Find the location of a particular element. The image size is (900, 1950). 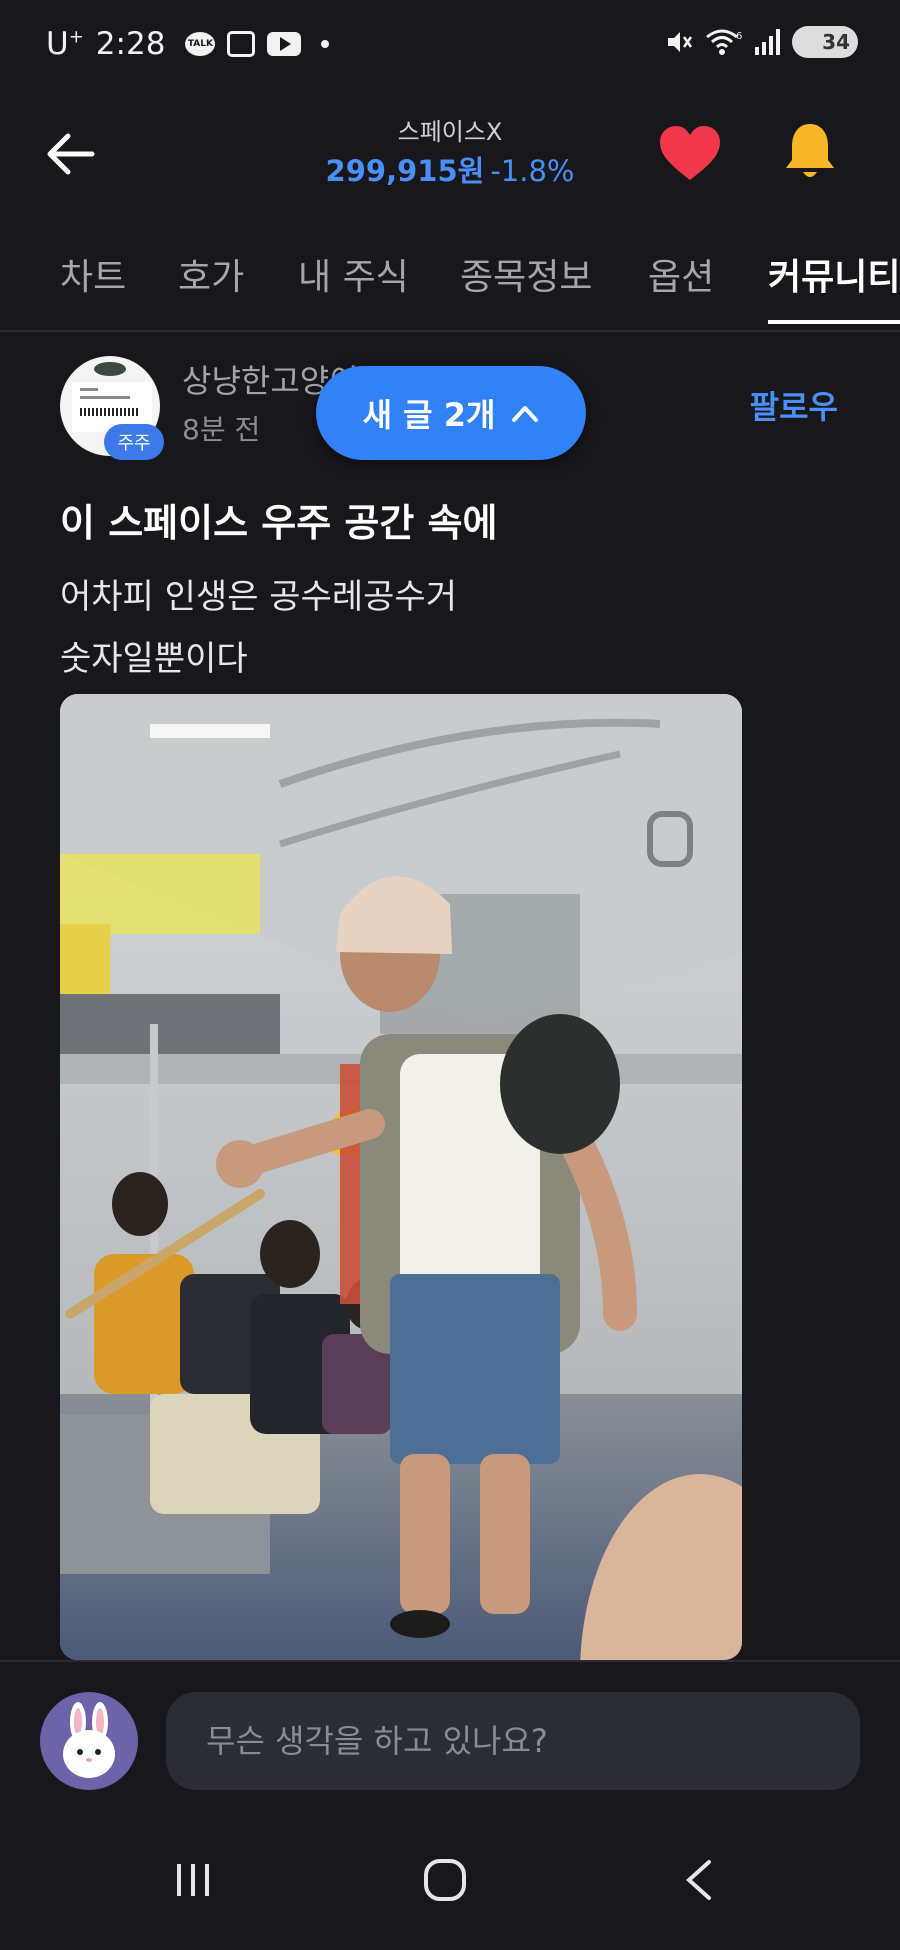

tab-my-stock: 내 주식 is located at coordinates (353, 274).